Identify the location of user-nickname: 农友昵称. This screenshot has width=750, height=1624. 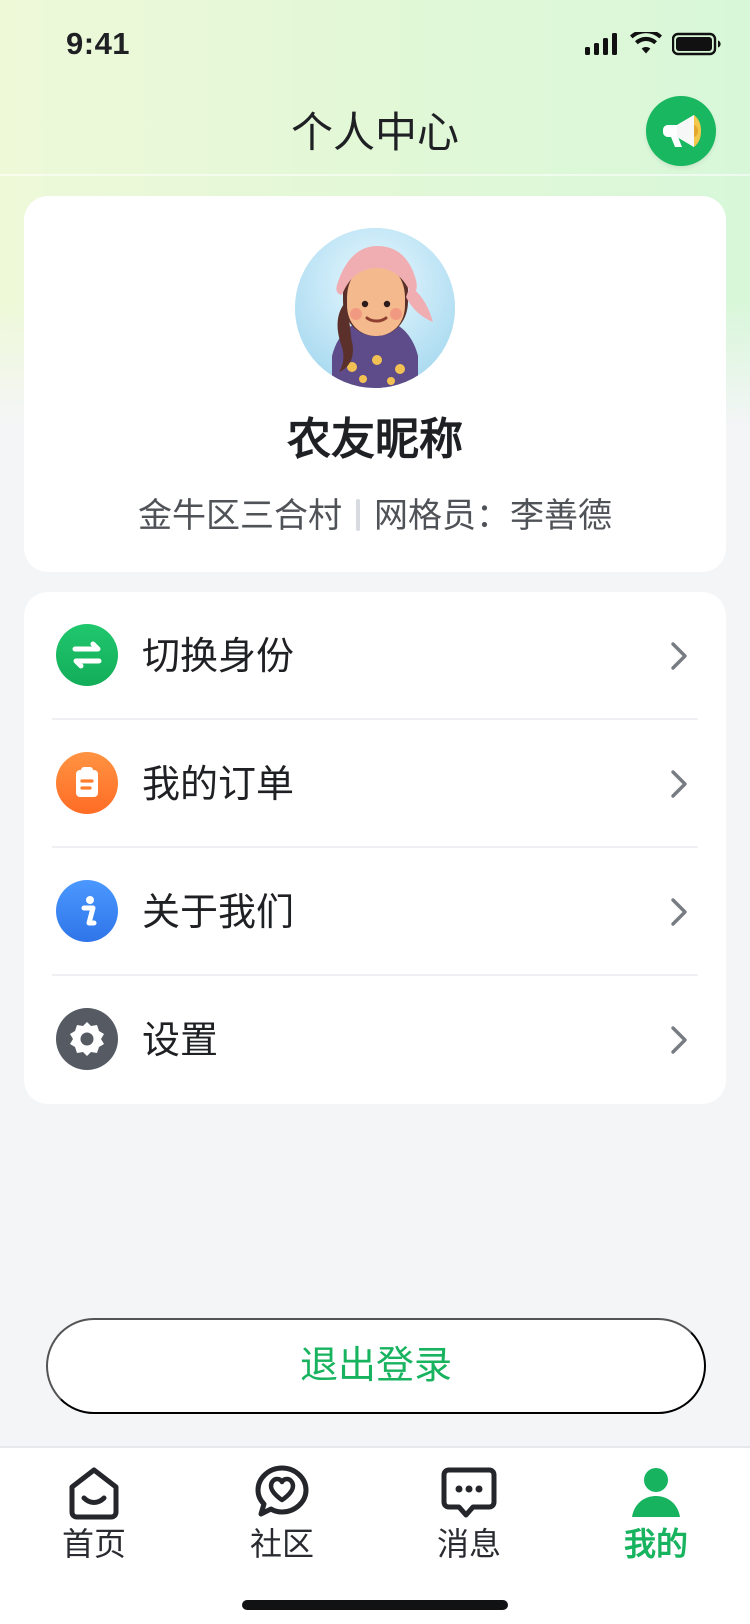
(375, 439).